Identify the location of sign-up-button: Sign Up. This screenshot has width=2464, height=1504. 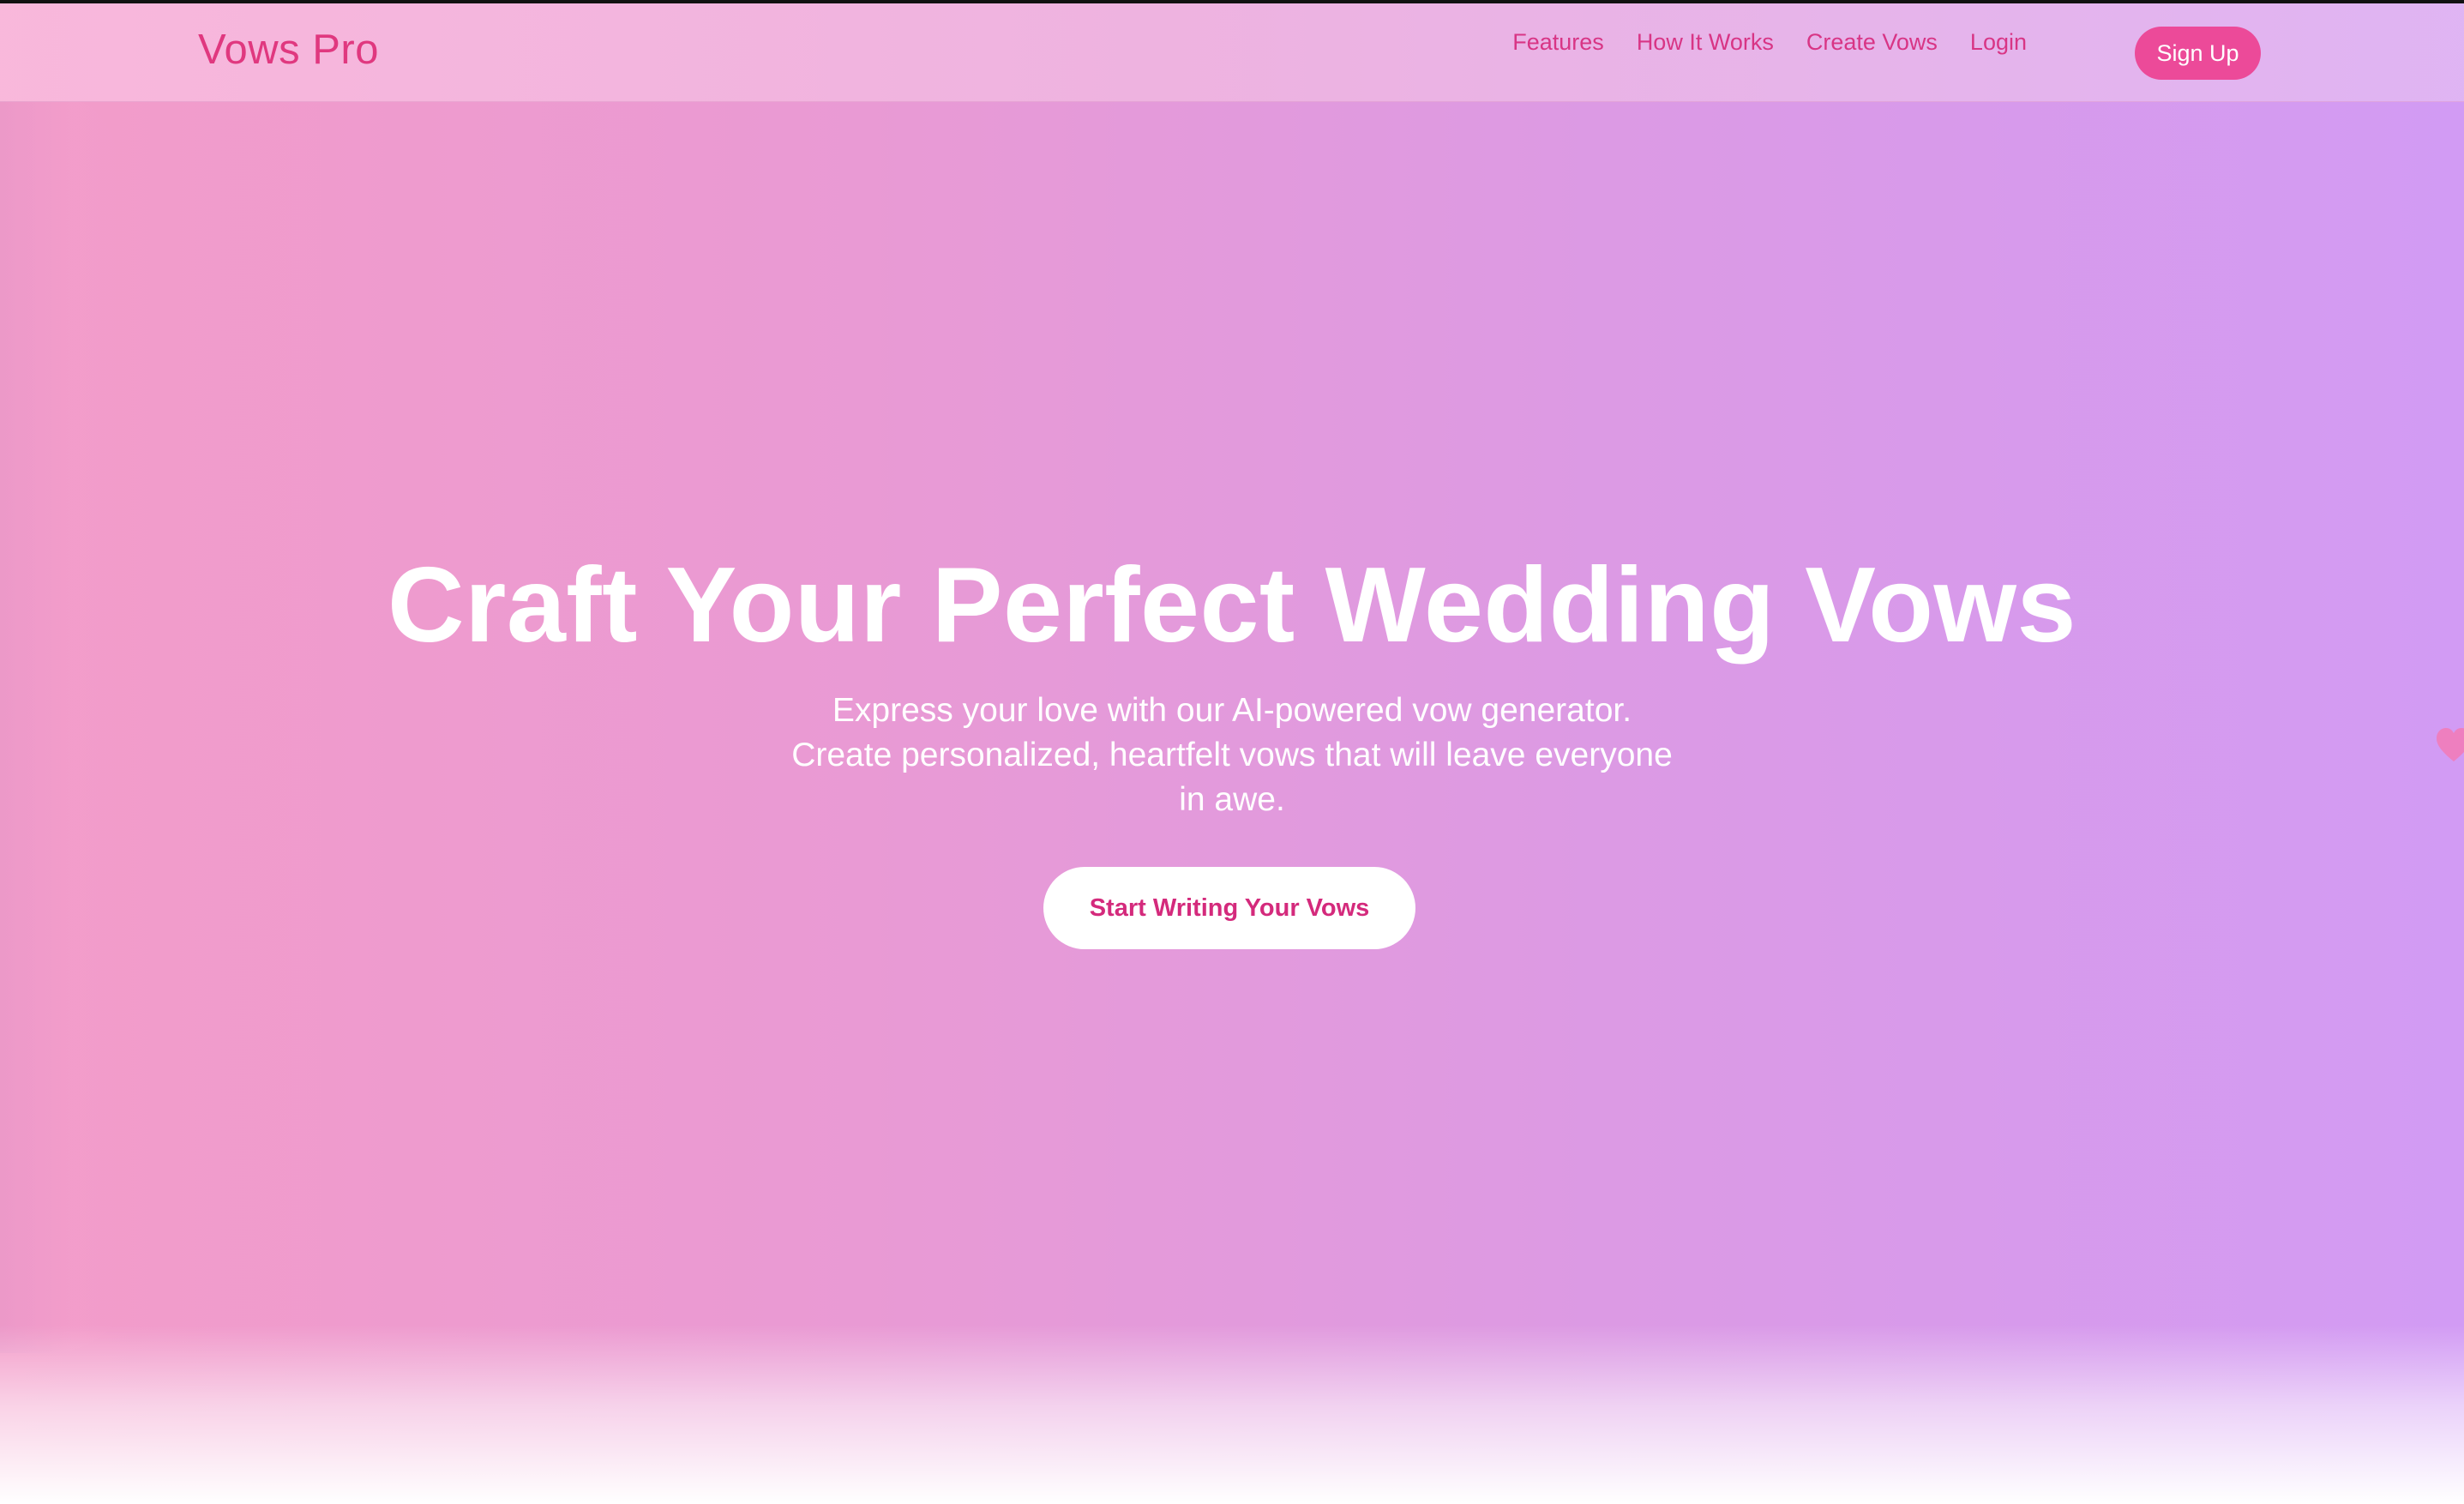
(2198, 53).